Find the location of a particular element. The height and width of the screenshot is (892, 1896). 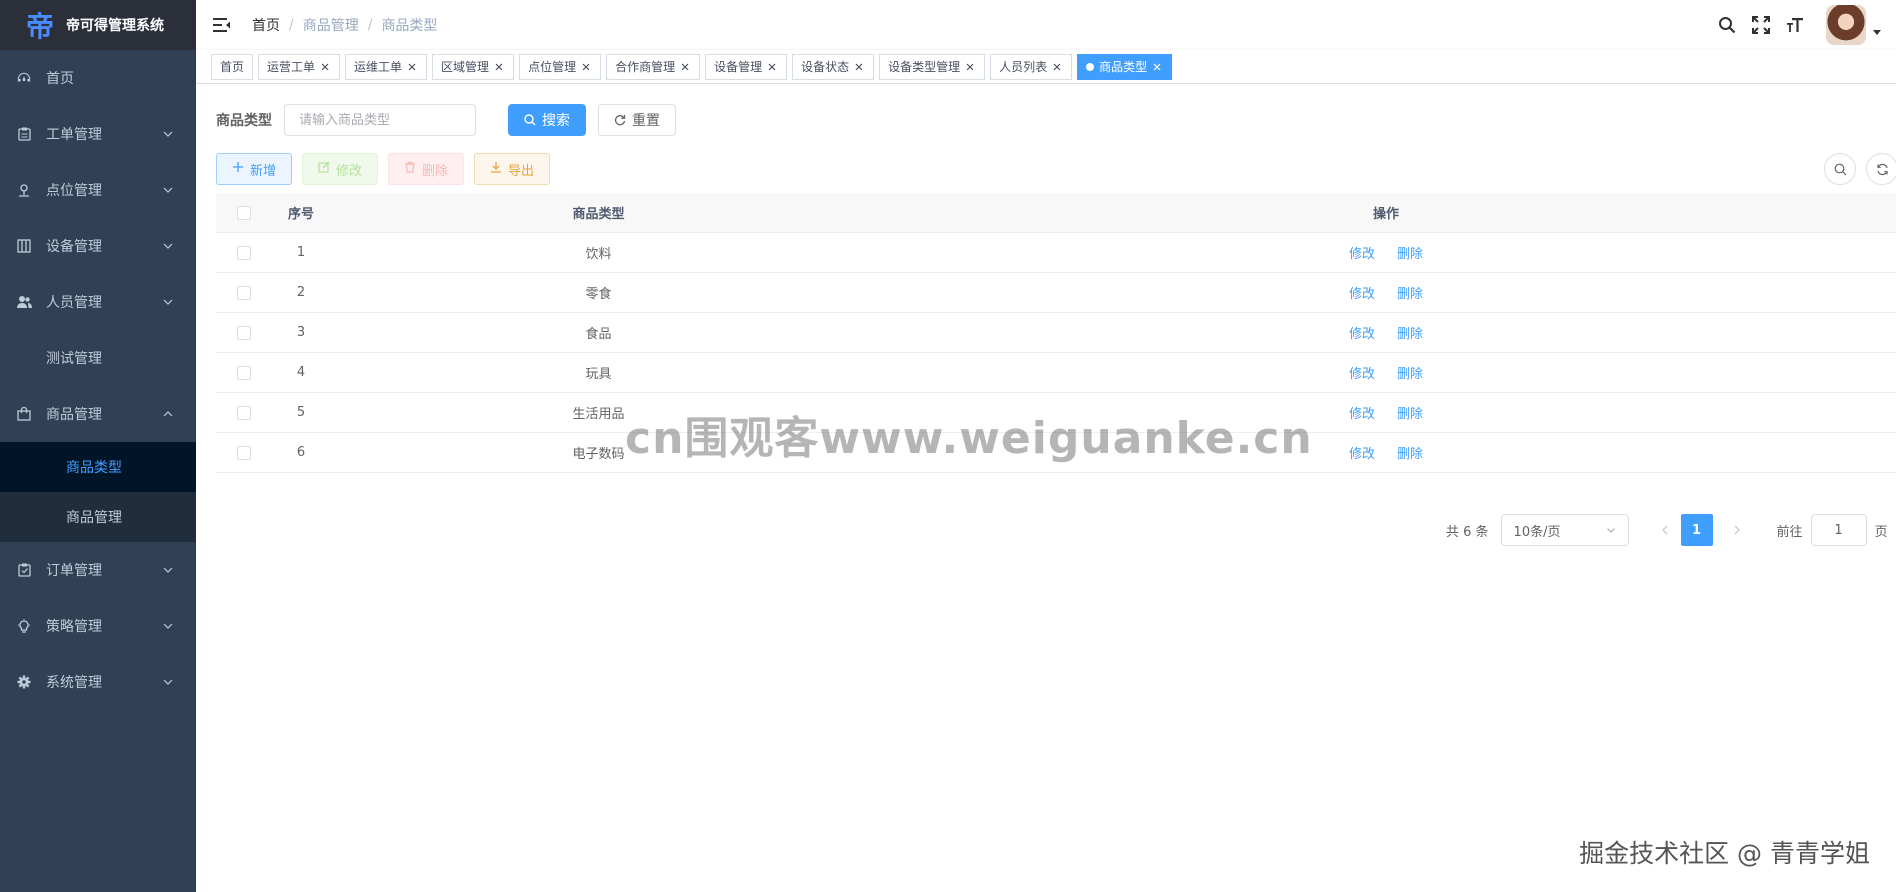

sidebar-item-orders: 订单管理 is located at coordinates (98, 570).